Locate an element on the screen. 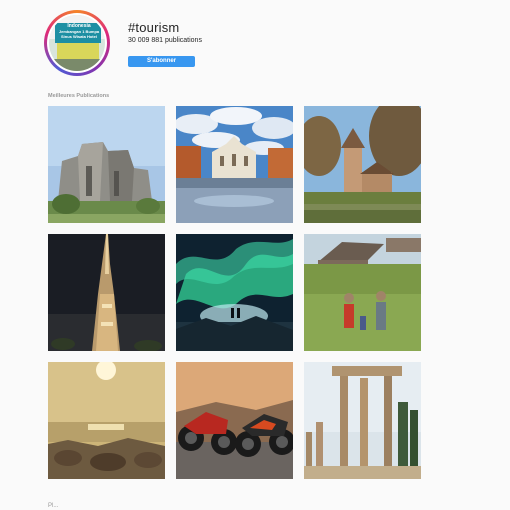 The image size is (510, 510). post-burj-khalifa-night is located at coordinates (106, 292).